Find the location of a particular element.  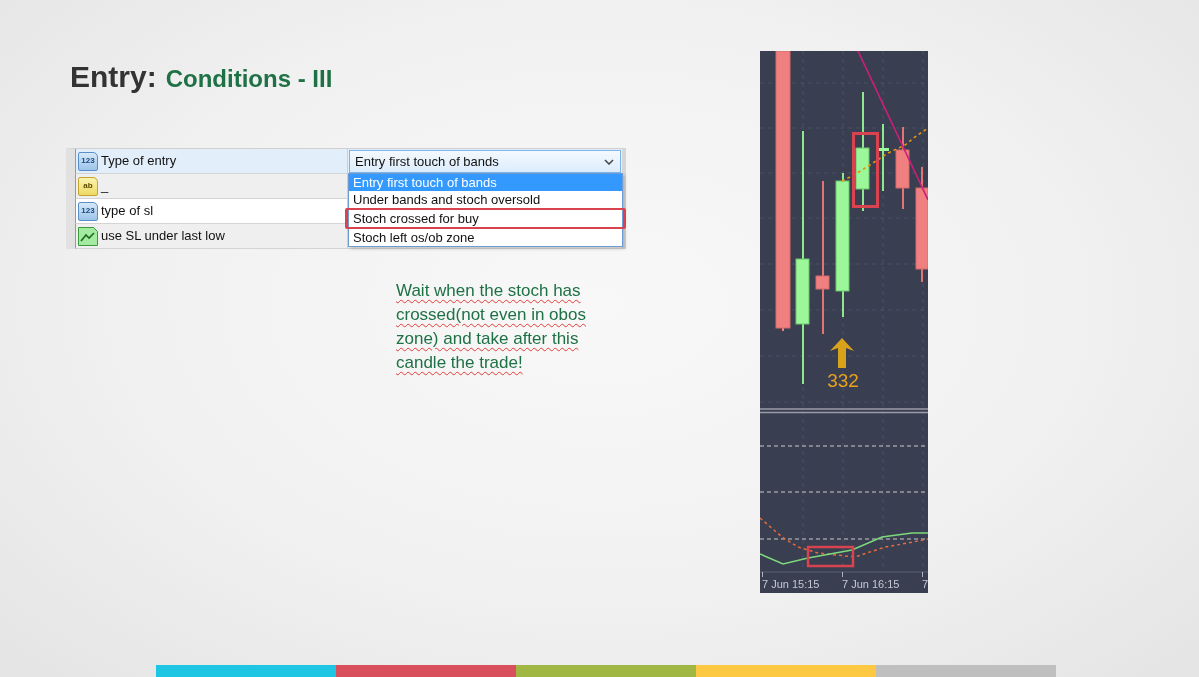

axis-label: 7 Jun 16:15 is located at coordinates (871, 584).